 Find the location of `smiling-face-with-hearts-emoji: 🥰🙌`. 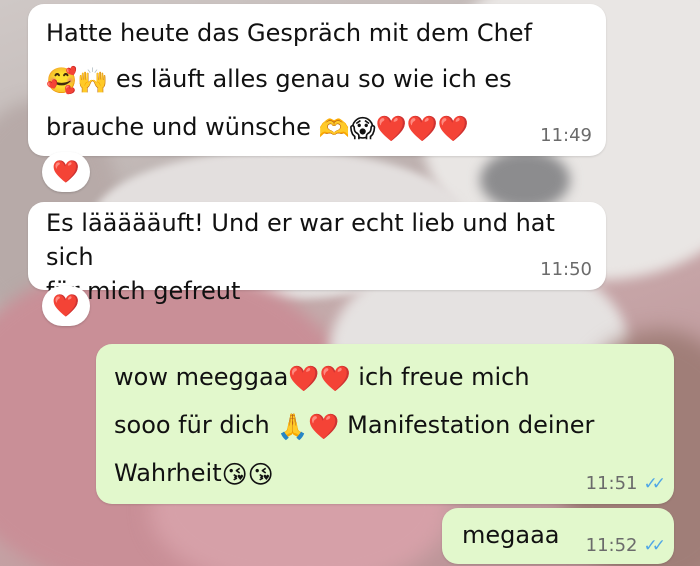

smiling-face-with-hearts-emoji: 🥰🙌 is located at coordinates (77, 80).